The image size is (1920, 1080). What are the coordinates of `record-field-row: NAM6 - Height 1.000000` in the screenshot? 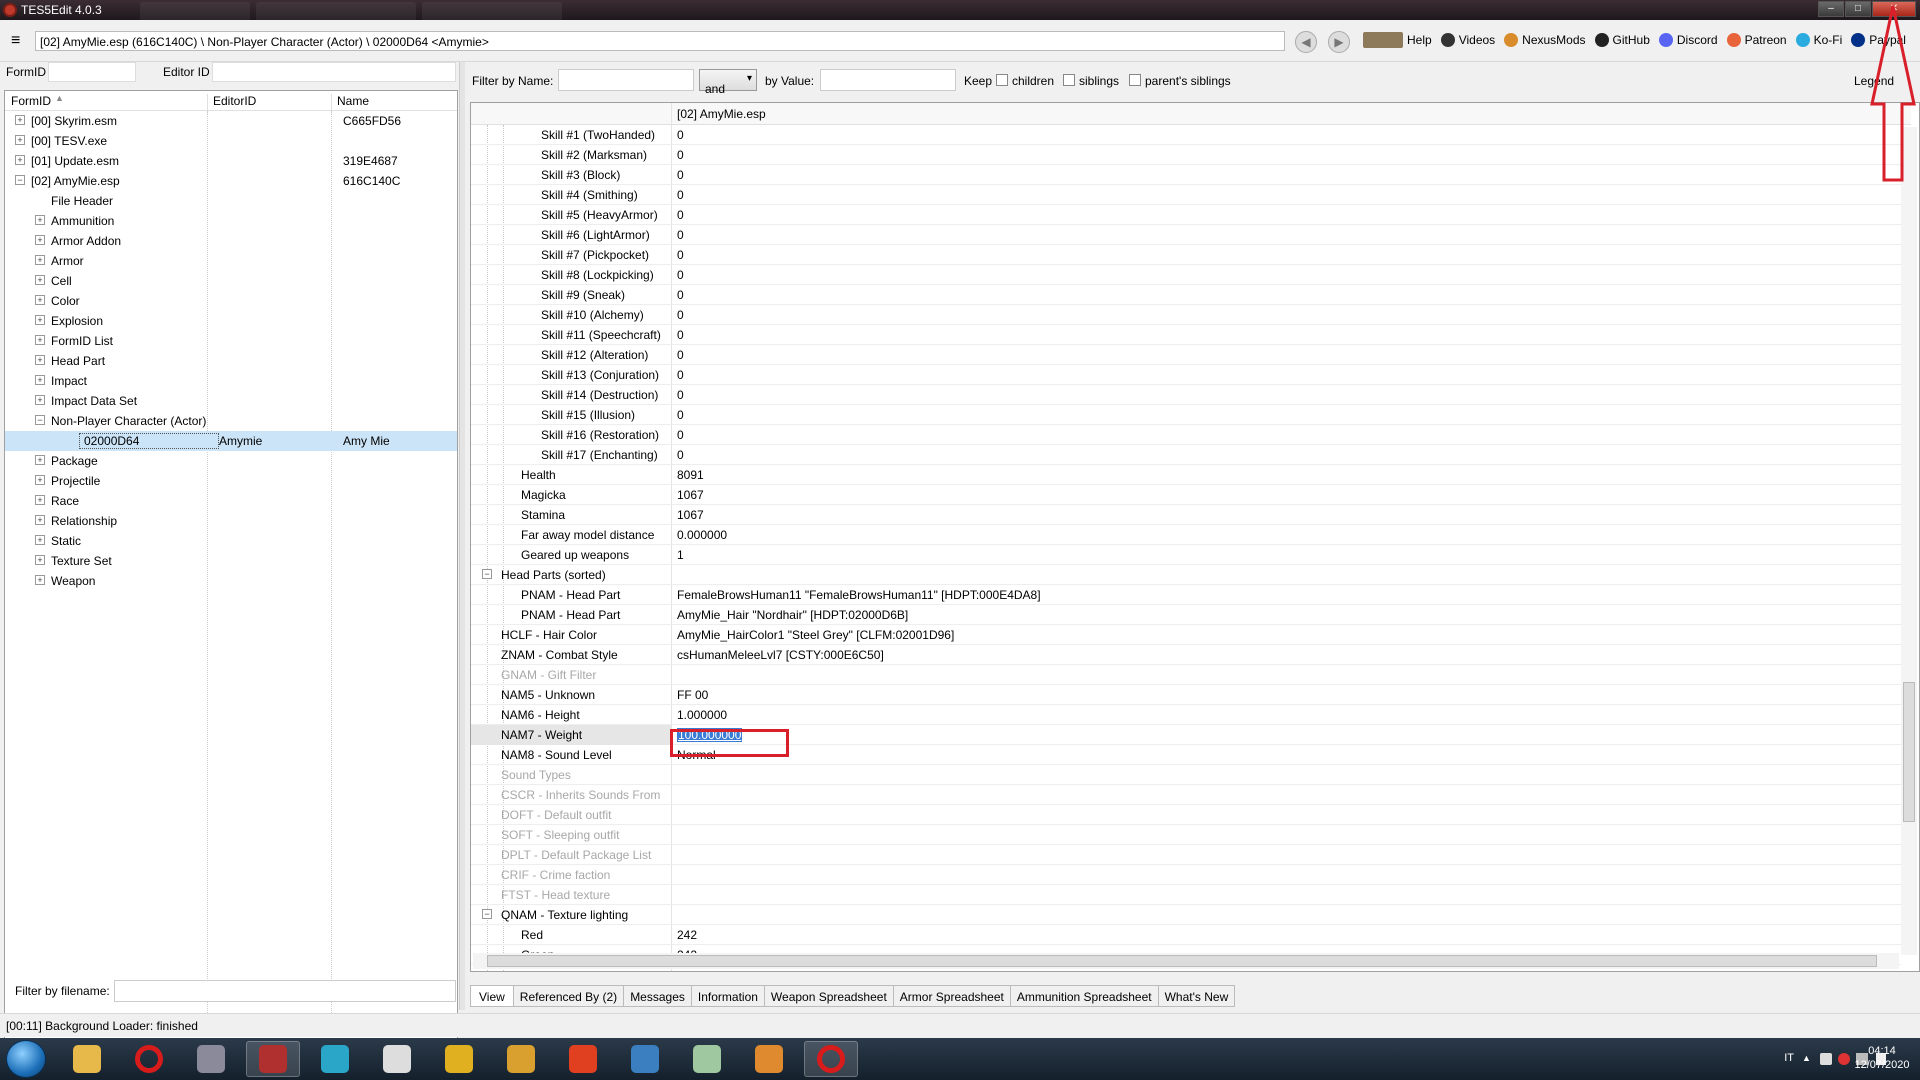 It's located at (1186, 715).